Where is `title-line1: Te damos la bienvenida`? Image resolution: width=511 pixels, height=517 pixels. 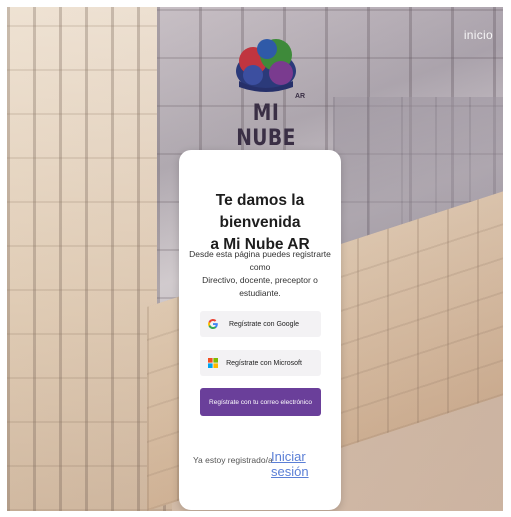 title-line1: Te damos la bienvenida is located at coordinates (260, 211).